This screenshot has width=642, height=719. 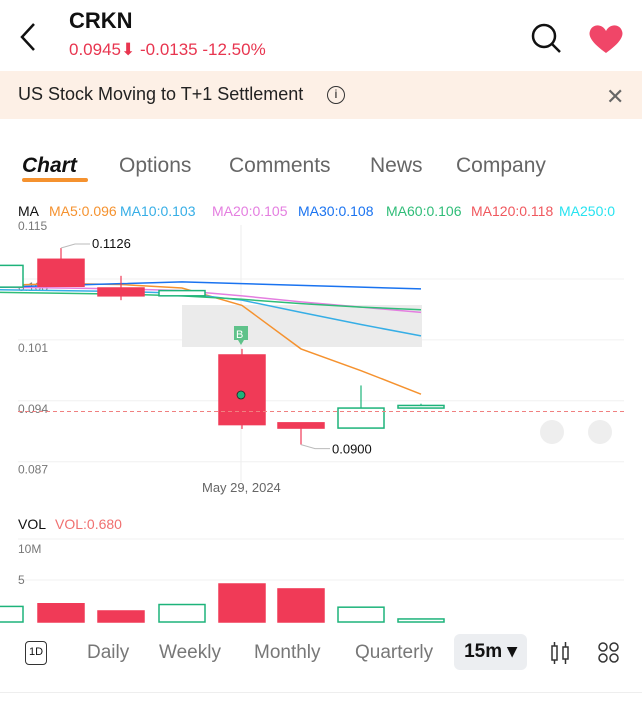 What do you see at coordinates (33, 348) in the screenshot?
I see `y-tick-label: 0.101` at bounding box center [33, 348].